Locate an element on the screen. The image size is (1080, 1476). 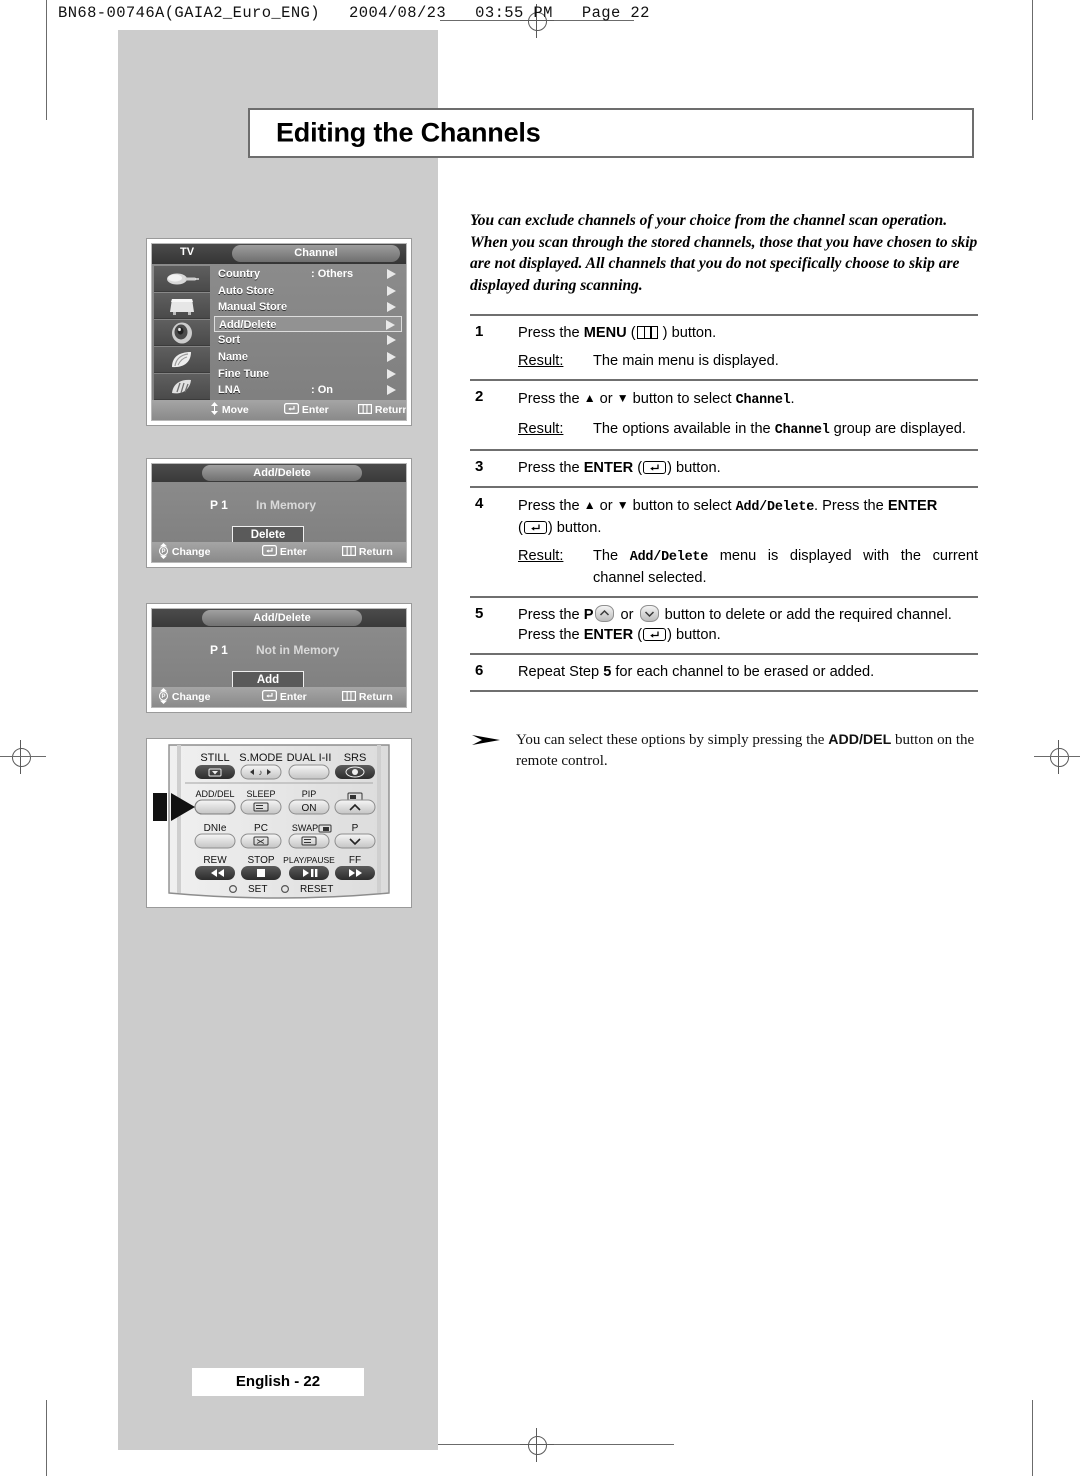
osd-row-auto-store: Auto Store is located at coordinates (308, 291).